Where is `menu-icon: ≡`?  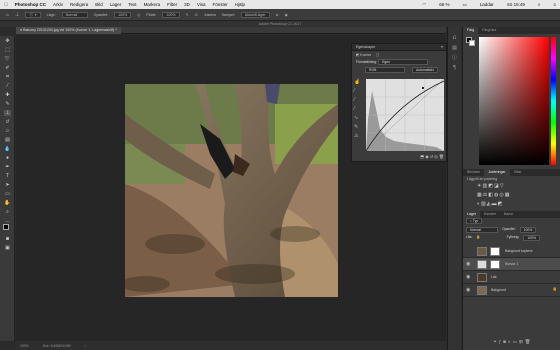 menu-icon: ≡ is located at coordinates (554, 4).